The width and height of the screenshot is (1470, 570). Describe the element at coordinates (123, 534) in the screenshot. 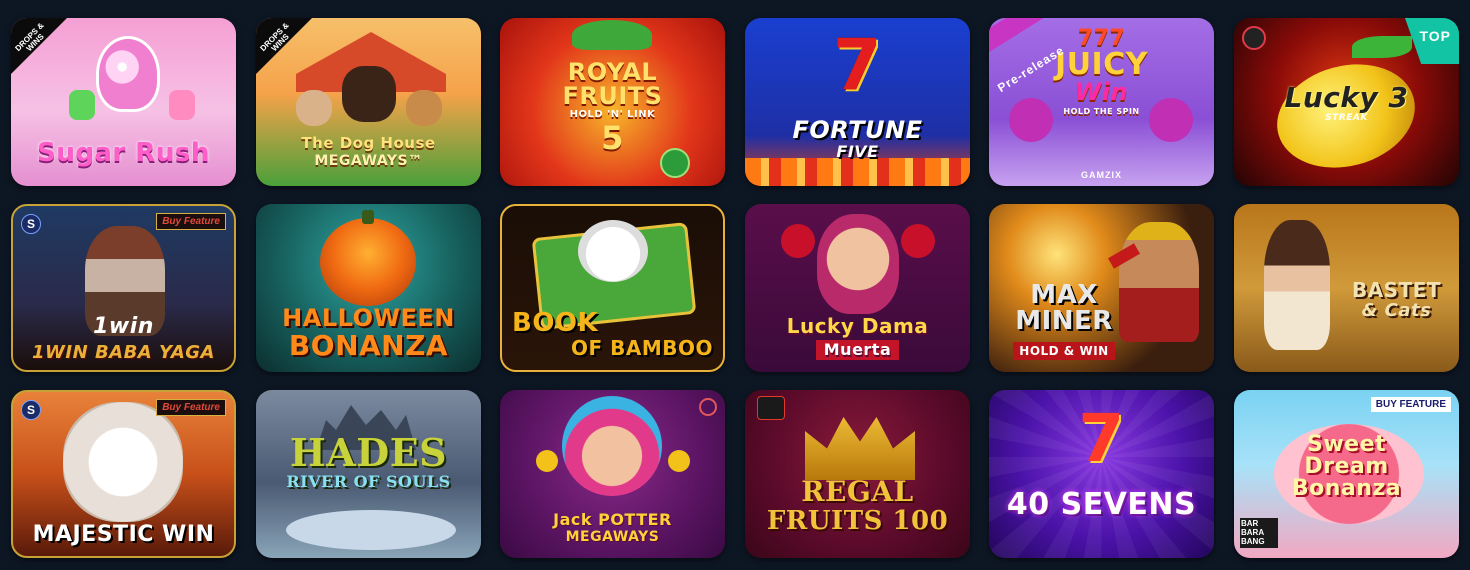

I see `game-title: MAJESTIC WIN` at that location.